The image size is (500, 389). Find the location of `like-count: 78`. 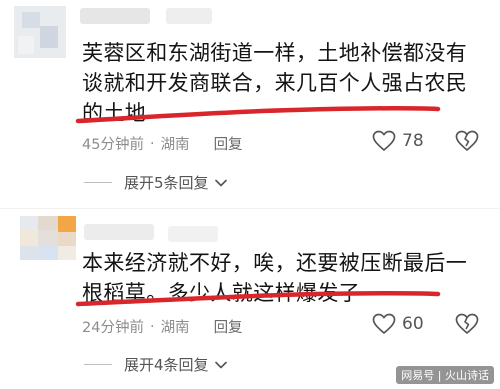

like-count: 78 is located at coordinates (413, 141).